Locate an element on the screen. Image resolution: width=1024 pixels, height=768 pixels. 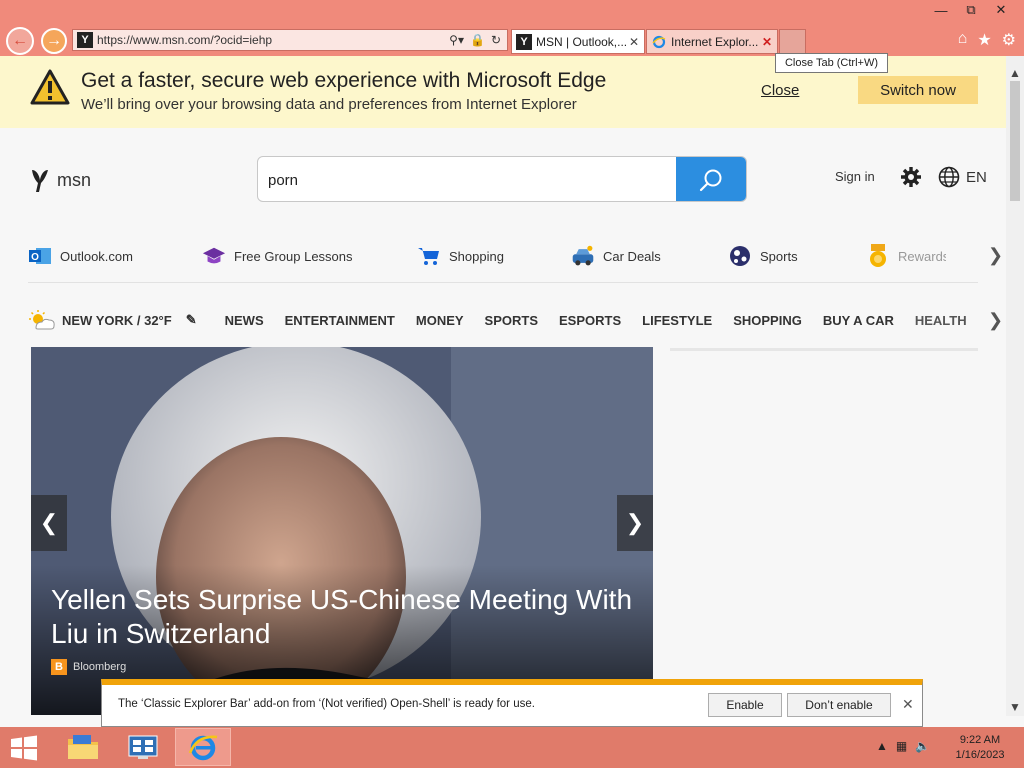
settings-gear-icon is located at coordinates (911, 177).